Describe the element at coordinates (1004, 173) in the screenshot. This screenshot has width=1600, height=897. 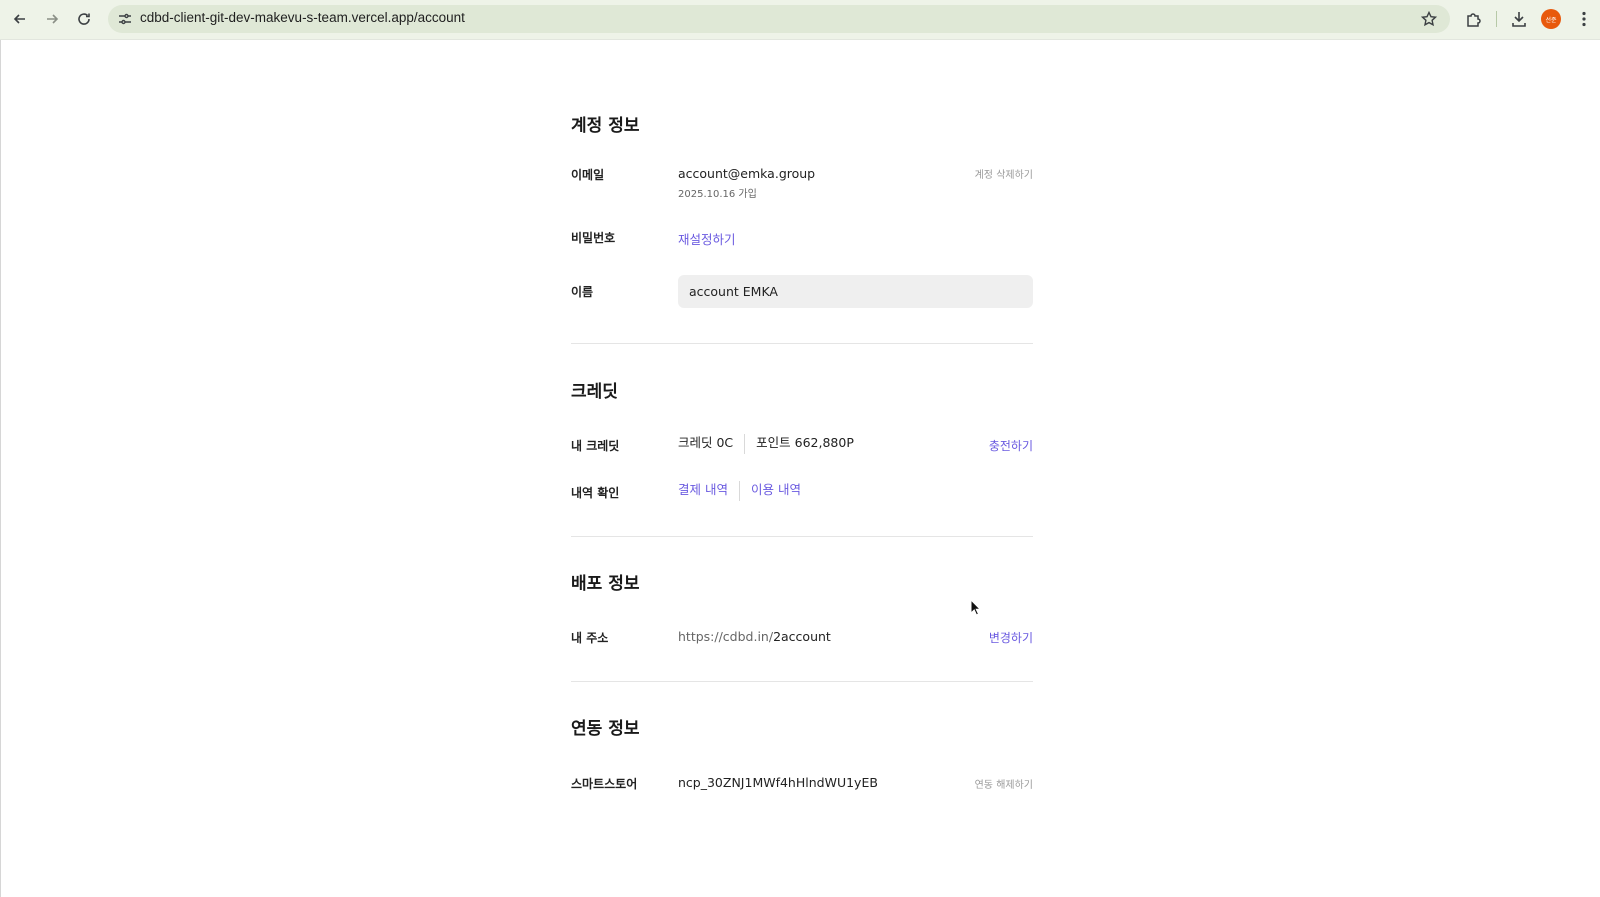
I see `delete-account-button: 계정 삭제하기` at that location.